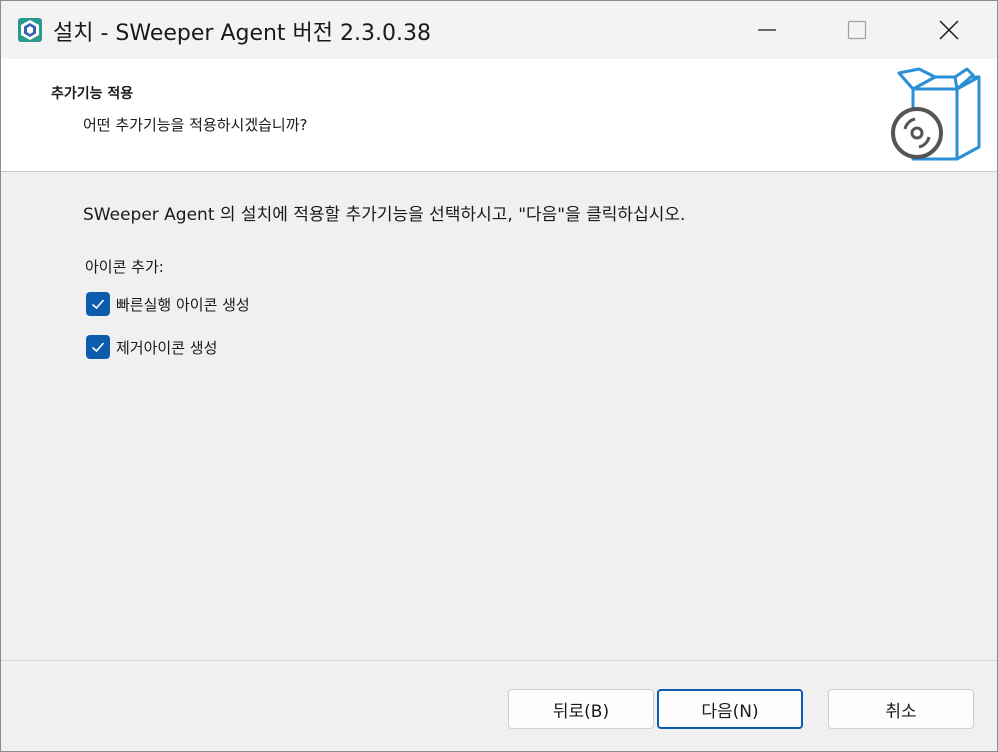 The height and width of the screenshot is (752, 998). I want to click on page-title: 추가기능 적용, so click(92, 94).